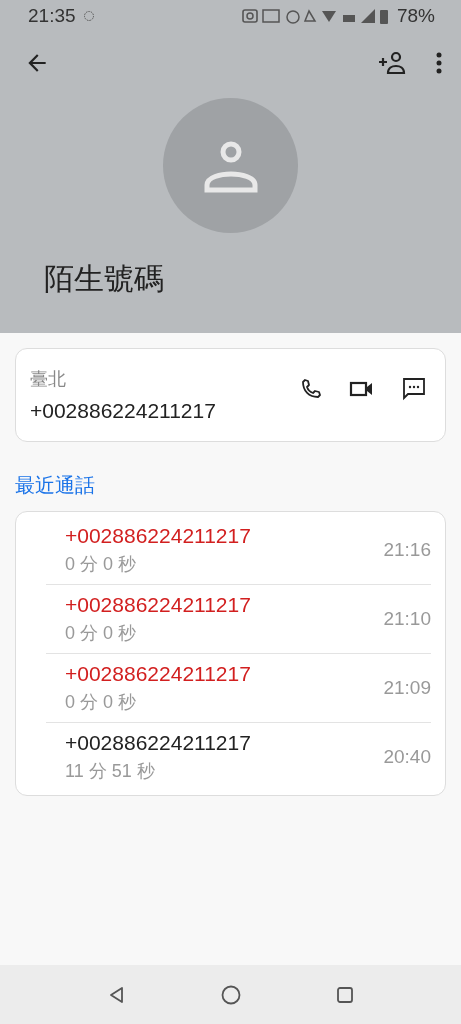 The image size is (461, 1024). Describe the element at coordinates (55, 485) in the screenshot. I see `section-title: 最近通話` at that location.